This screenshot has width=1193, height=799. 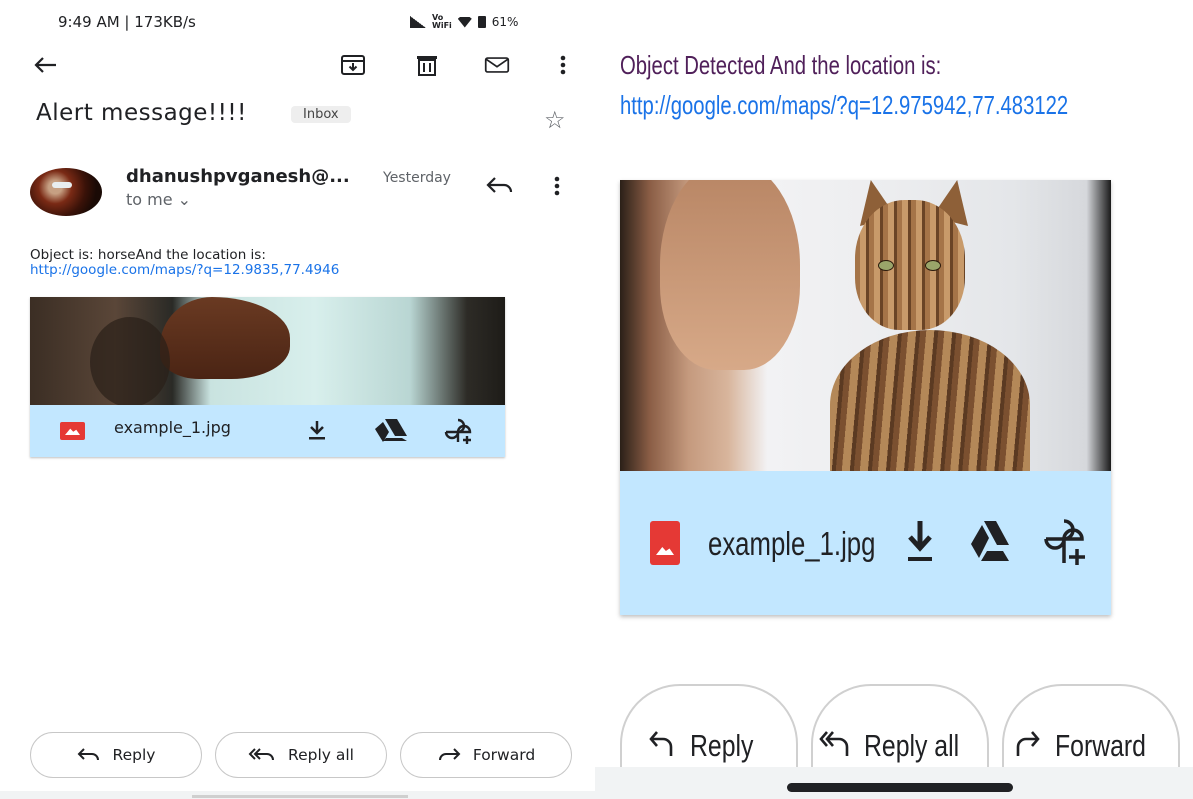 I want to click on cat-body-shape, so click(x=930, y=400).